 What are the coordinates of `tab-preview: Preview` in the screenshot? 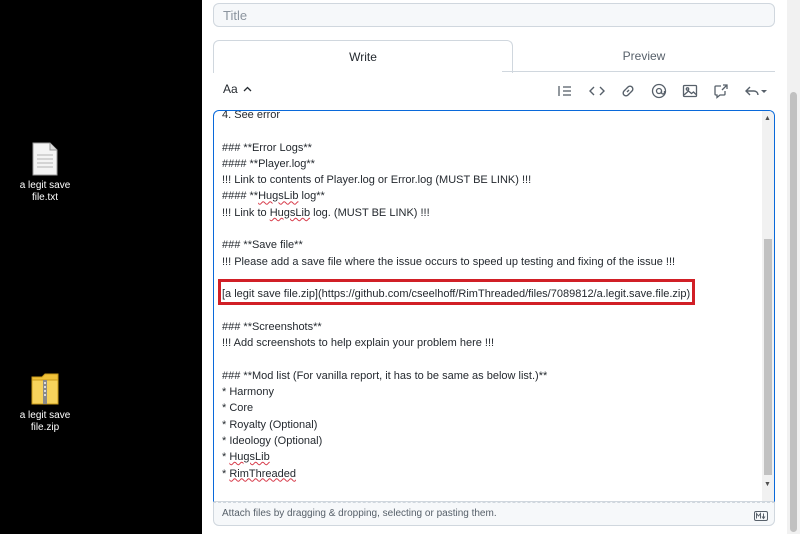 It's located at (644, 56).